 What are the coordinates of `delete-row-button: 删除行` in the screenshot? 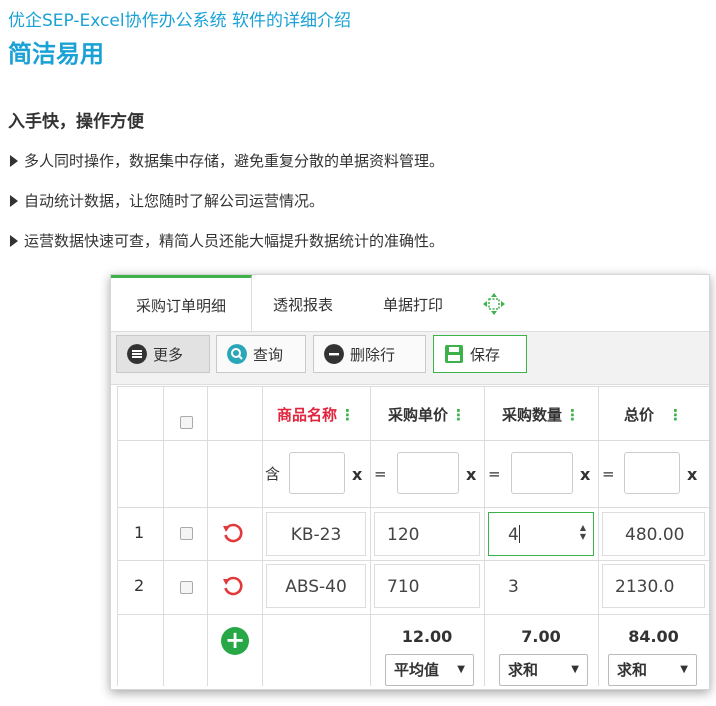 It's located at (369, 354).